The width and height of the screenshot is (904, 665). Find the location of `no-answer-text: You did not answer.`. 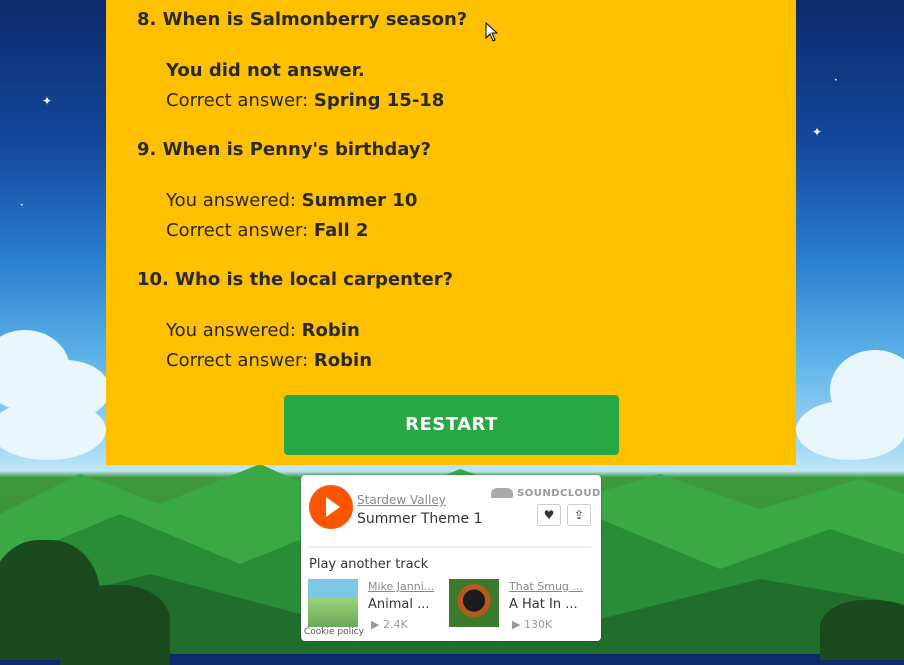

no-answer-text: You did not answer. is located at coordinates (265, 70).